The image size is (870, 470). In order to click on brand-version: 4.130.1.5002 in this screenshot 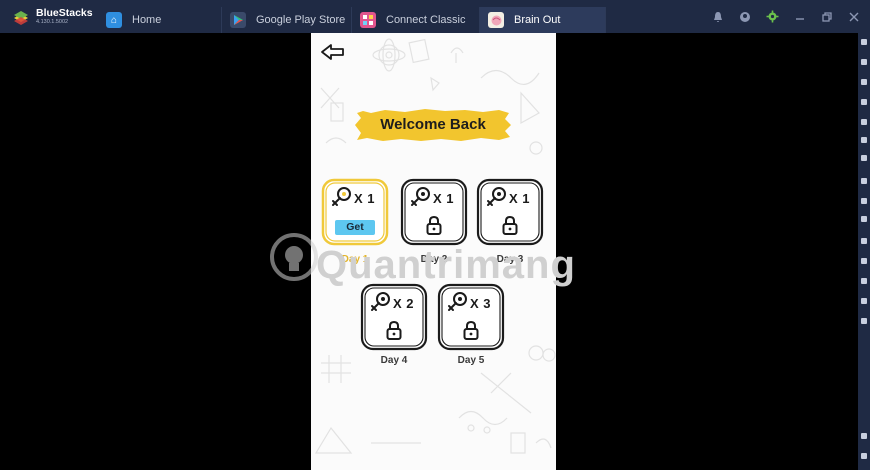, I will do `click(52, 22)`.